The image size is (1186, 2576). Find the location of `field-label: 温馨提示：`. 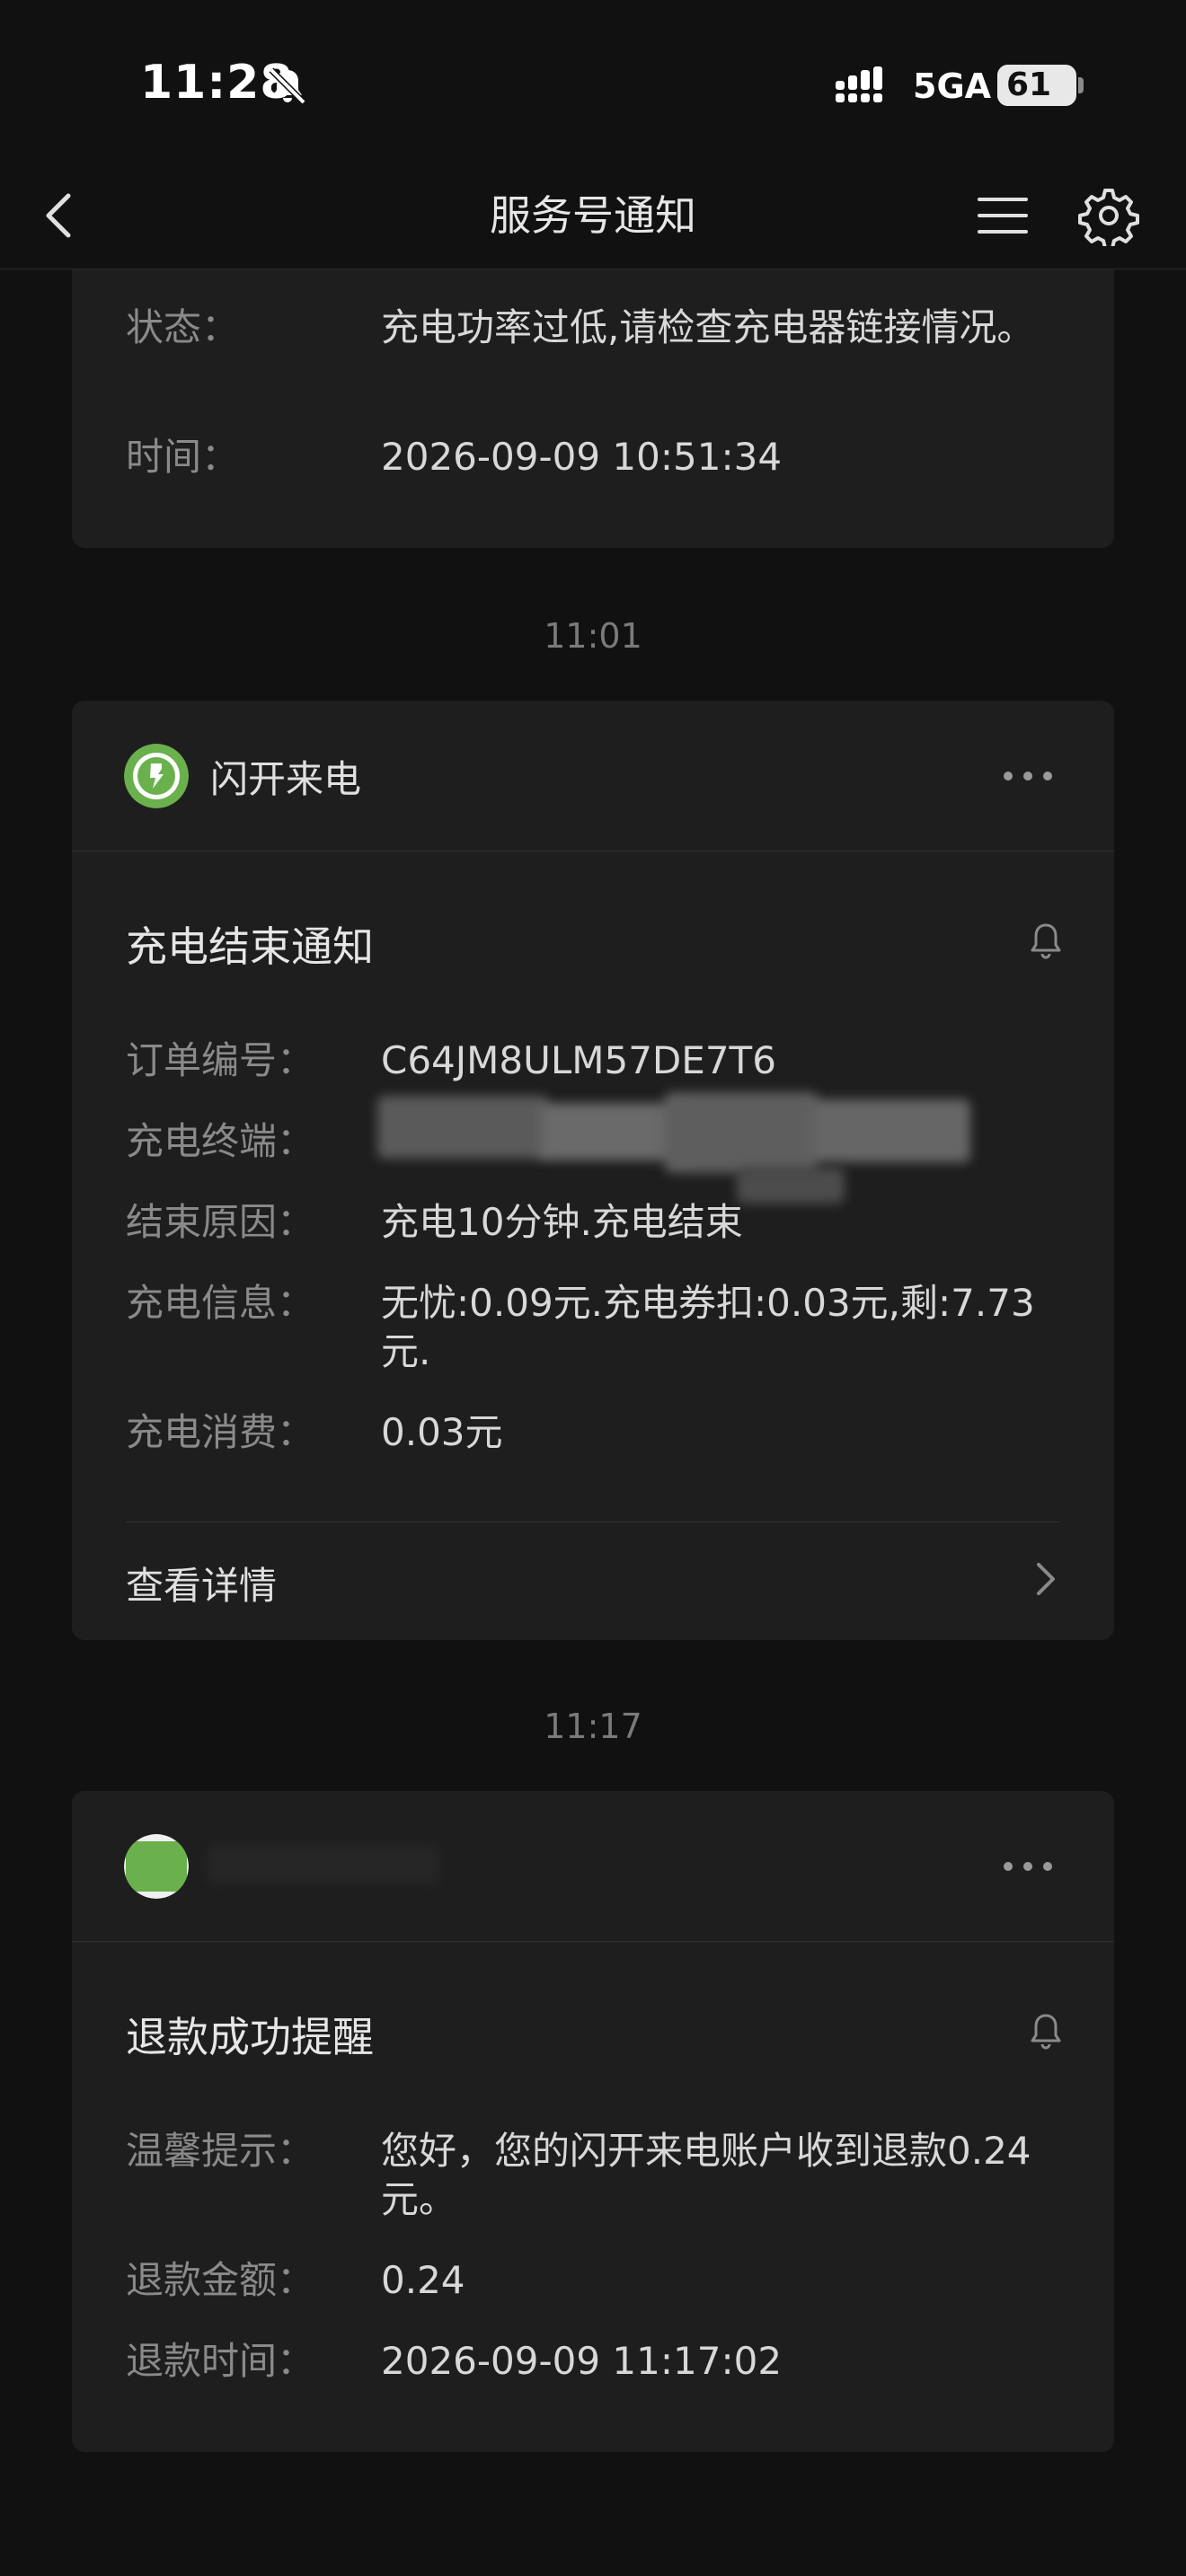

field-label: 温馨提示： is located at coordinates (220, 2151).